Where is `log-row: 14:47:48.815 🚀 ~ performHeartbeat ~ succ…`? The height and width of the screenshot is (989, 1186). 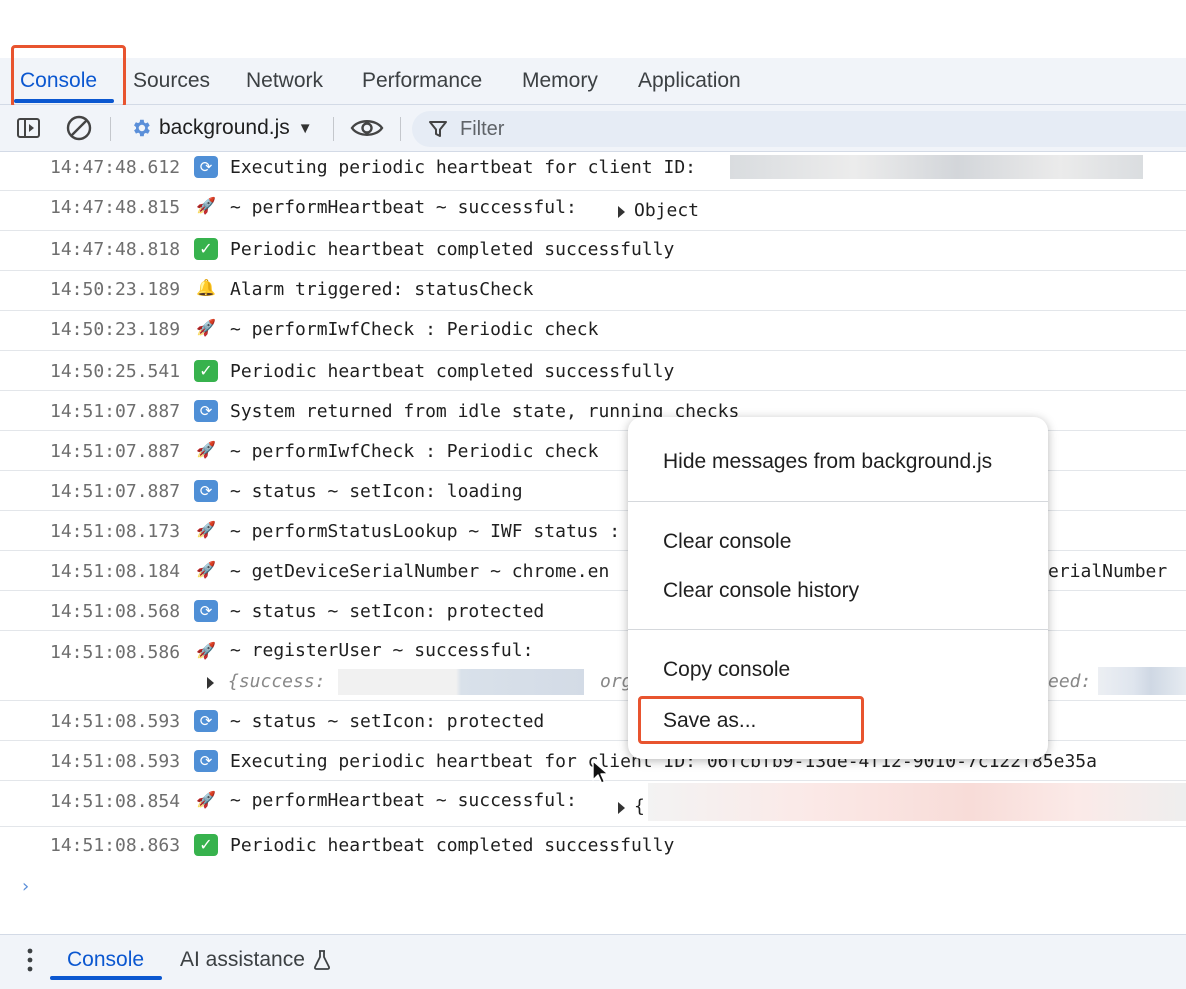
log-row: 14:47:48.815 🚀 ~ performHeartbeat ~ succ… is located at coordinates (593, 211).